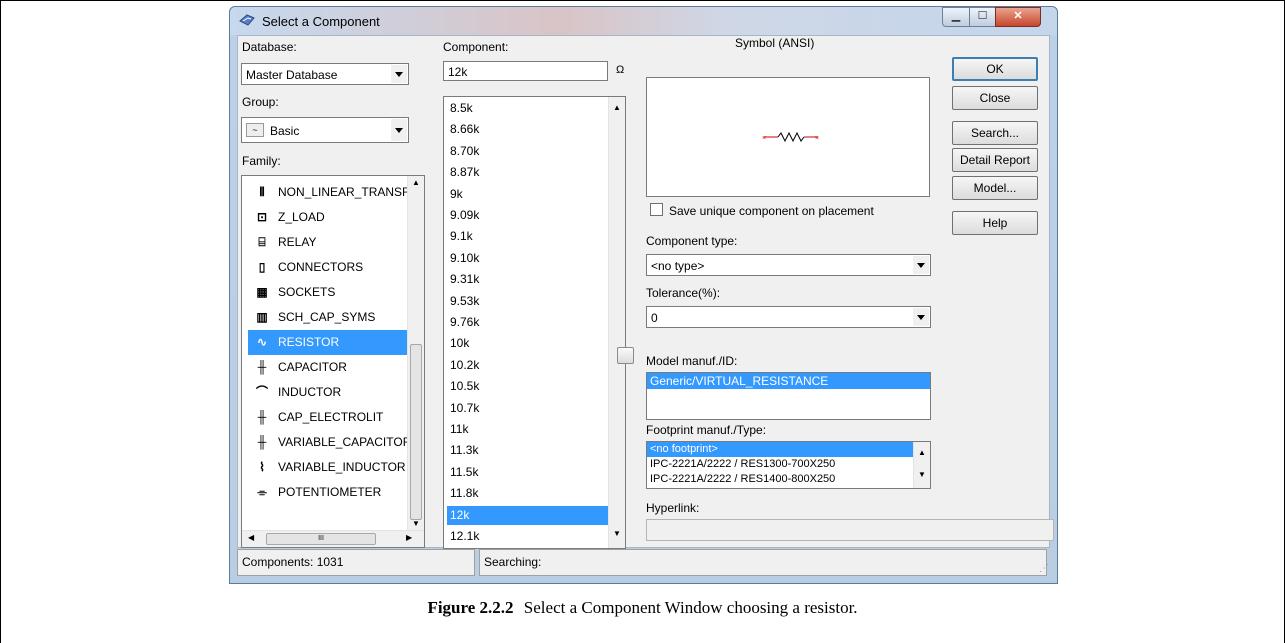  I want to click on component-list-item: 9.1k, so click(528, 236).